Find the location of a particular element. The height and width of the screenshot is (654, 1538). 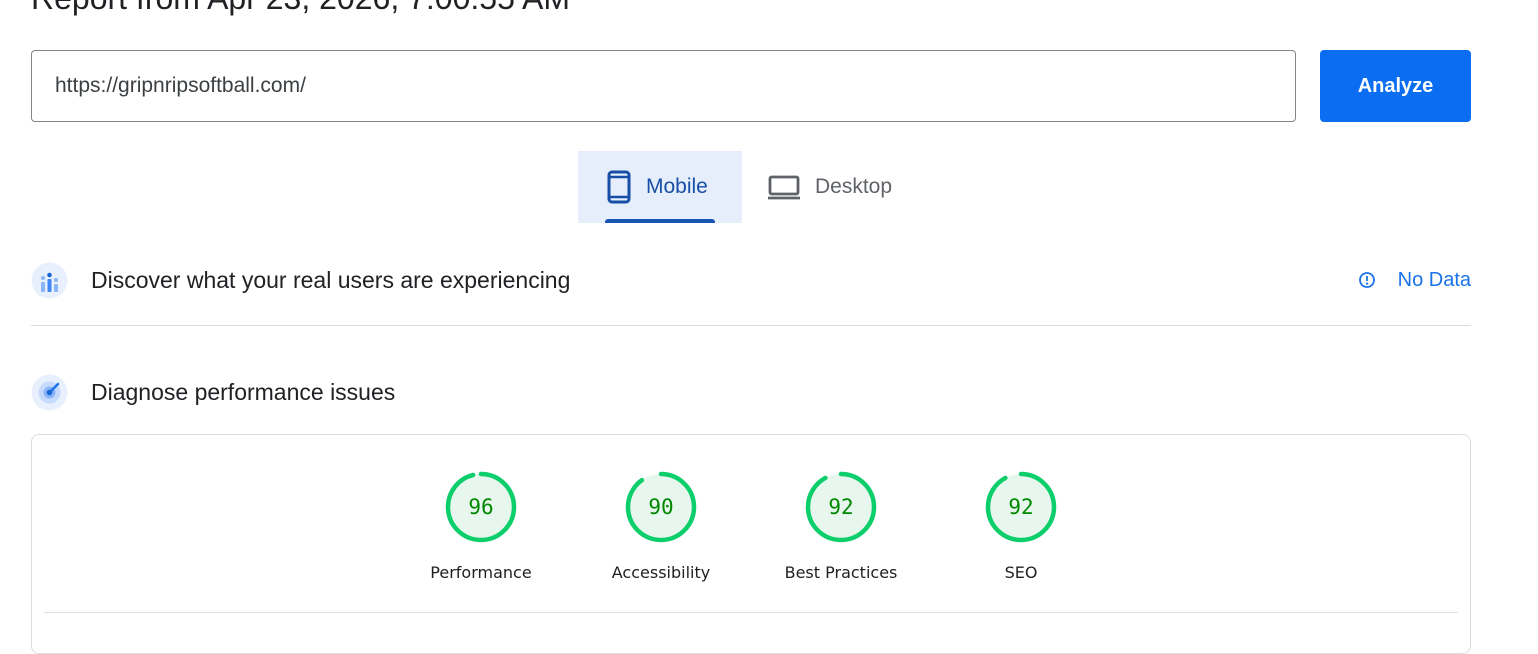

section-divider is located at coordinates (751, 325).